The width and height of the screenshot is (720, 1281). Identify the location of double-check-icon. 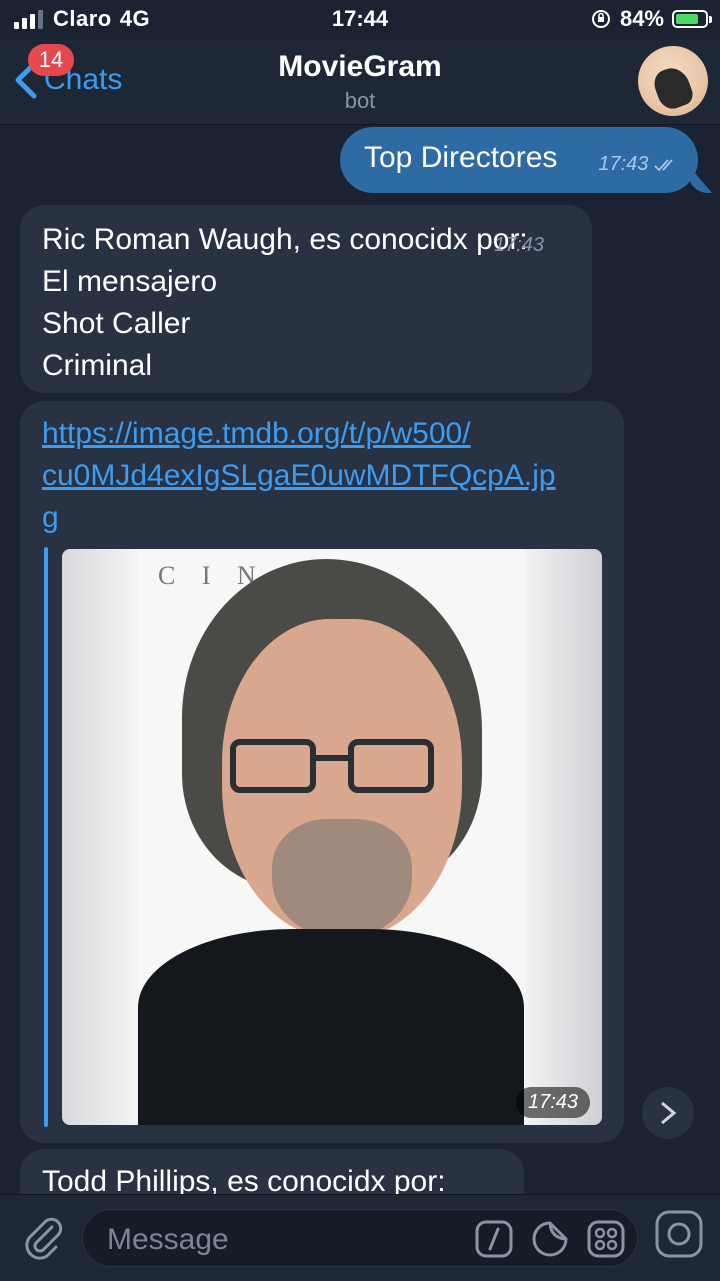
(663, 165).